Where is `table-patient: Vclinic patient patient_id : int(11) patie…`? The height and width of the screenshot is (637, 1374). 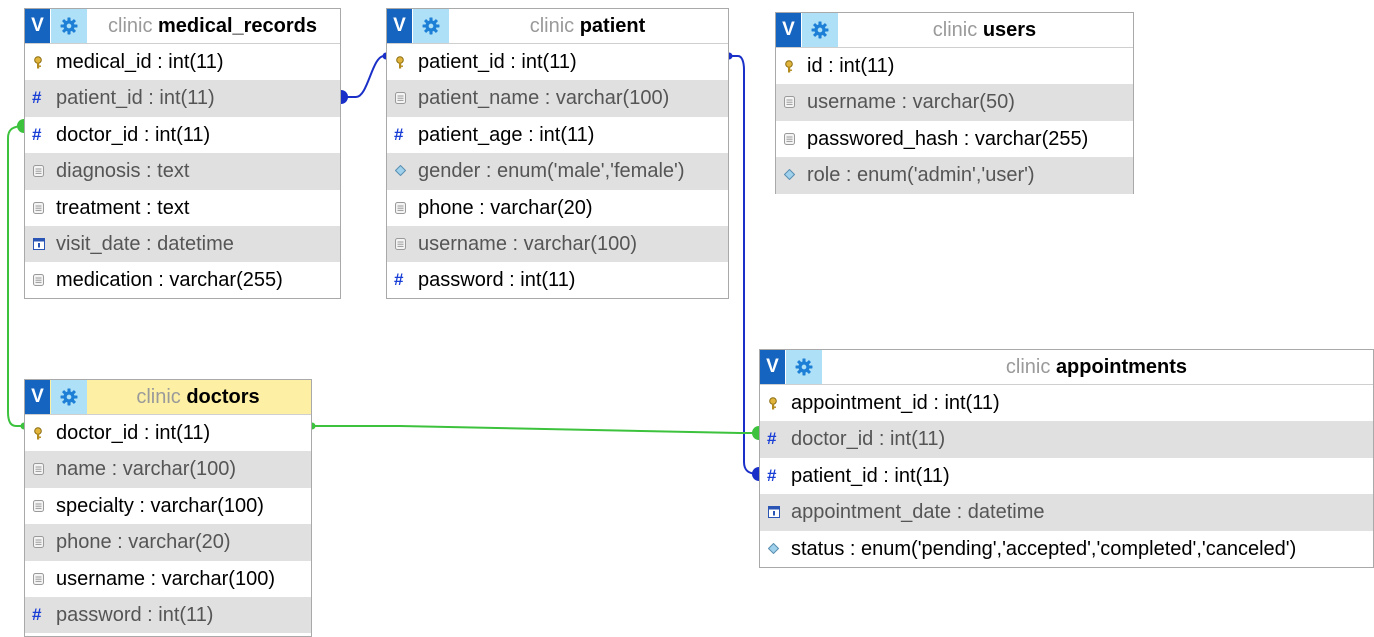
table-patient: Vclinic patient patient_id : int(11) patie… is located at coordinates (557, 153).